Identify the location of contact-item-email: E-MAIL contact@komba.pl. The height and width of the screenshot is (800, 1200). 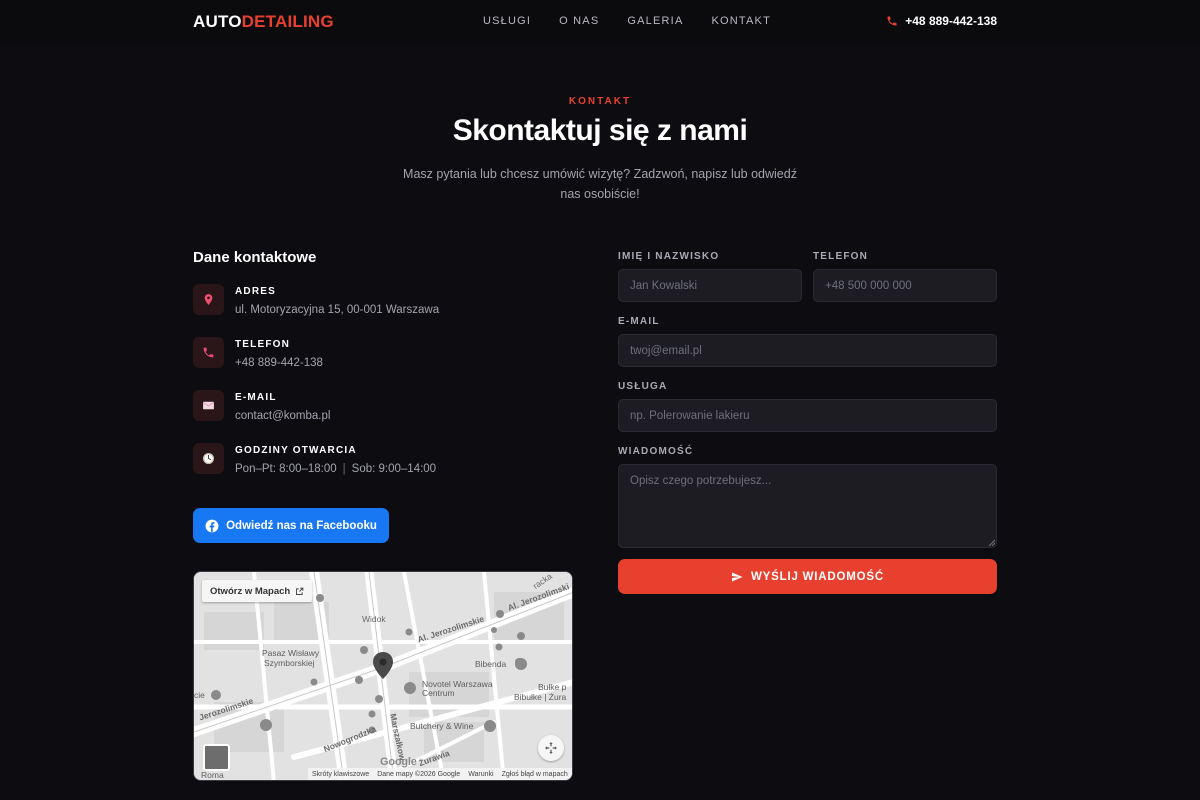
(383, 410).